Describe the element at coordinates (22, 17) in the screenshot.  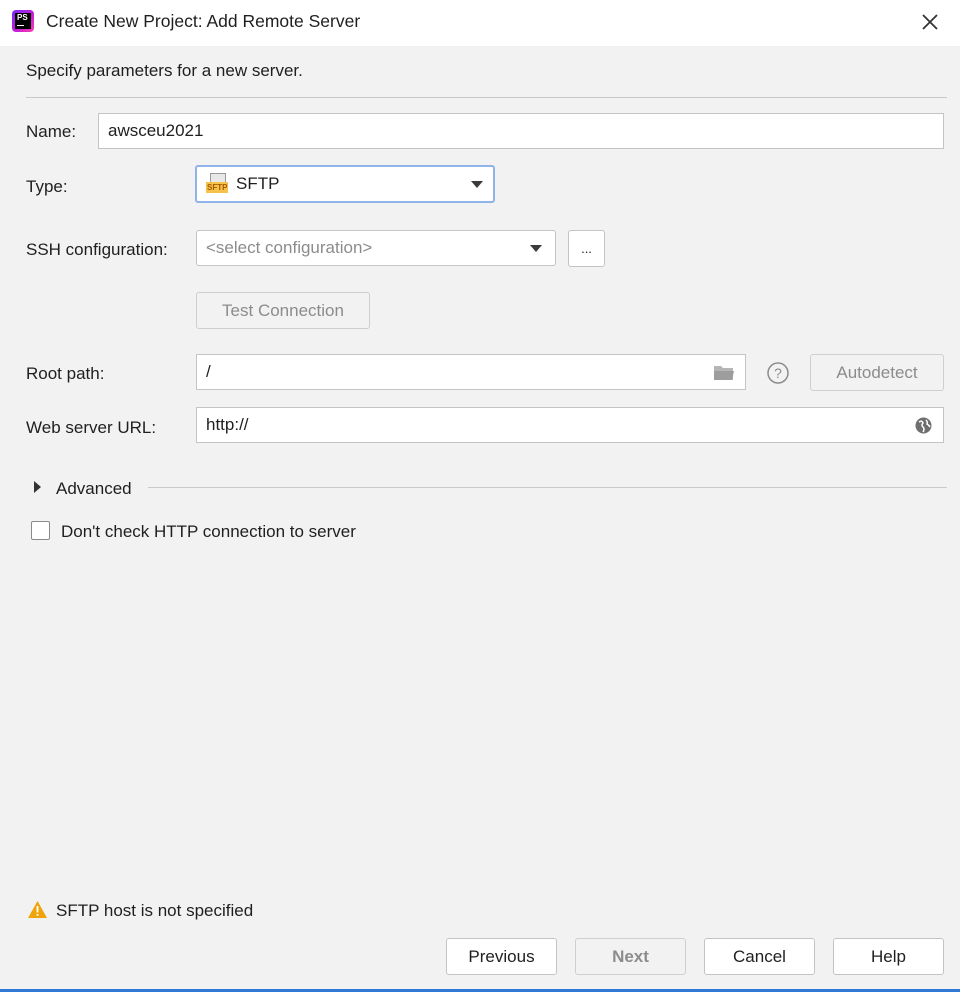
I see `app-icon-text: PS` at that location.